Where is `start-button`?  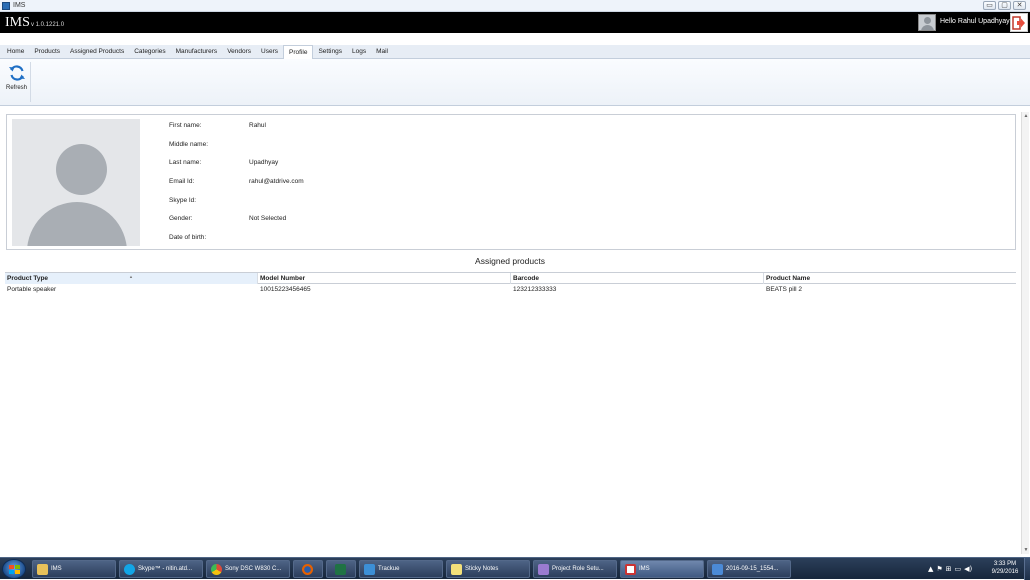 start-button is located at coordinates (14, 569).